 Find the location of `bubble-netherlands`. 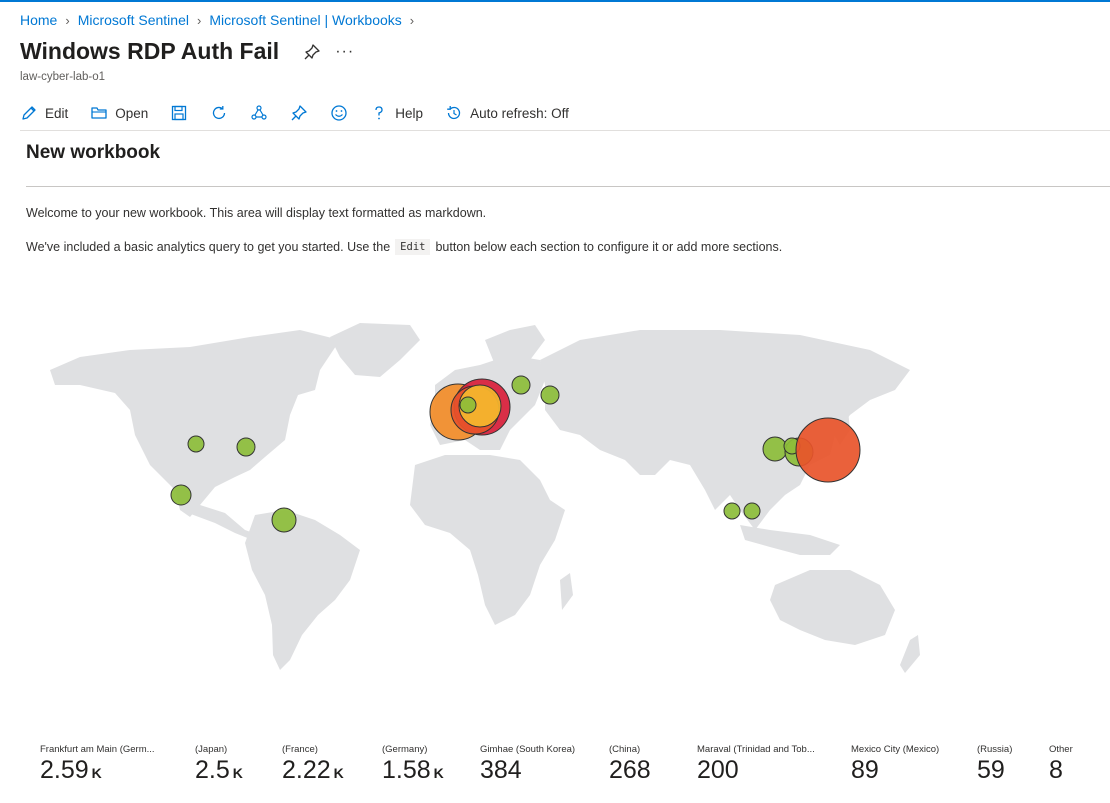

bubble-netherlands is located at coordinates (468, 405).